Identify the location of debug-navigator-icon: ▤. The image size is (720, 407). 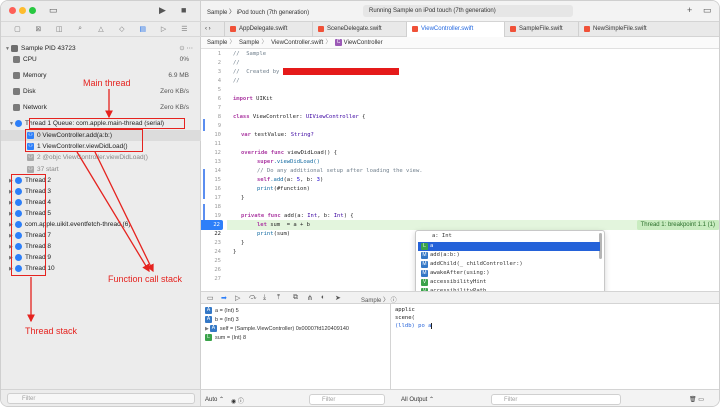
(143, 29).